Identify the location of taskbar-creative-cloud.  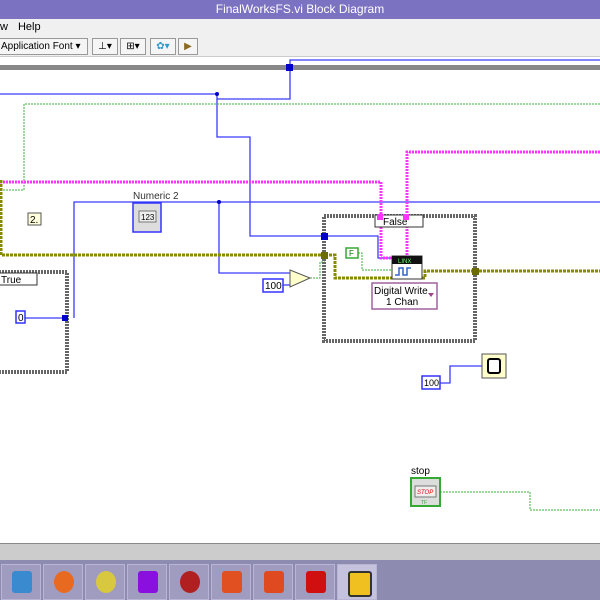
(315, 582).